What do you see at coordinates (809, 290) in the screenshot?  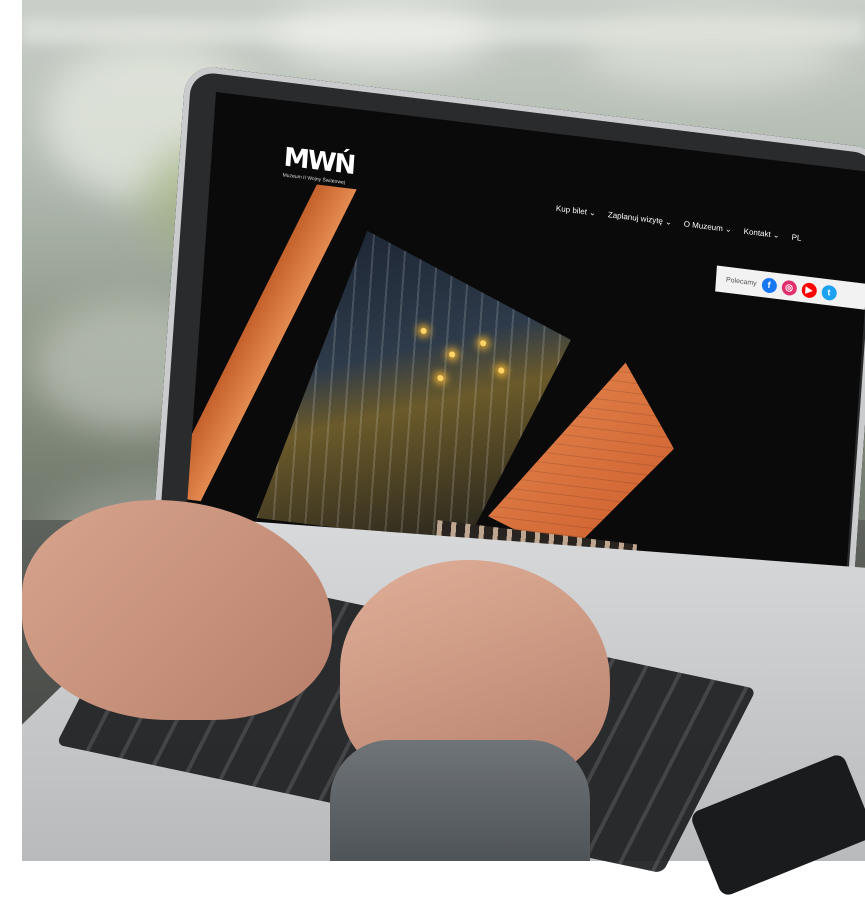 I see `youtube-icon: ▶` at bounding box center [809, 290].